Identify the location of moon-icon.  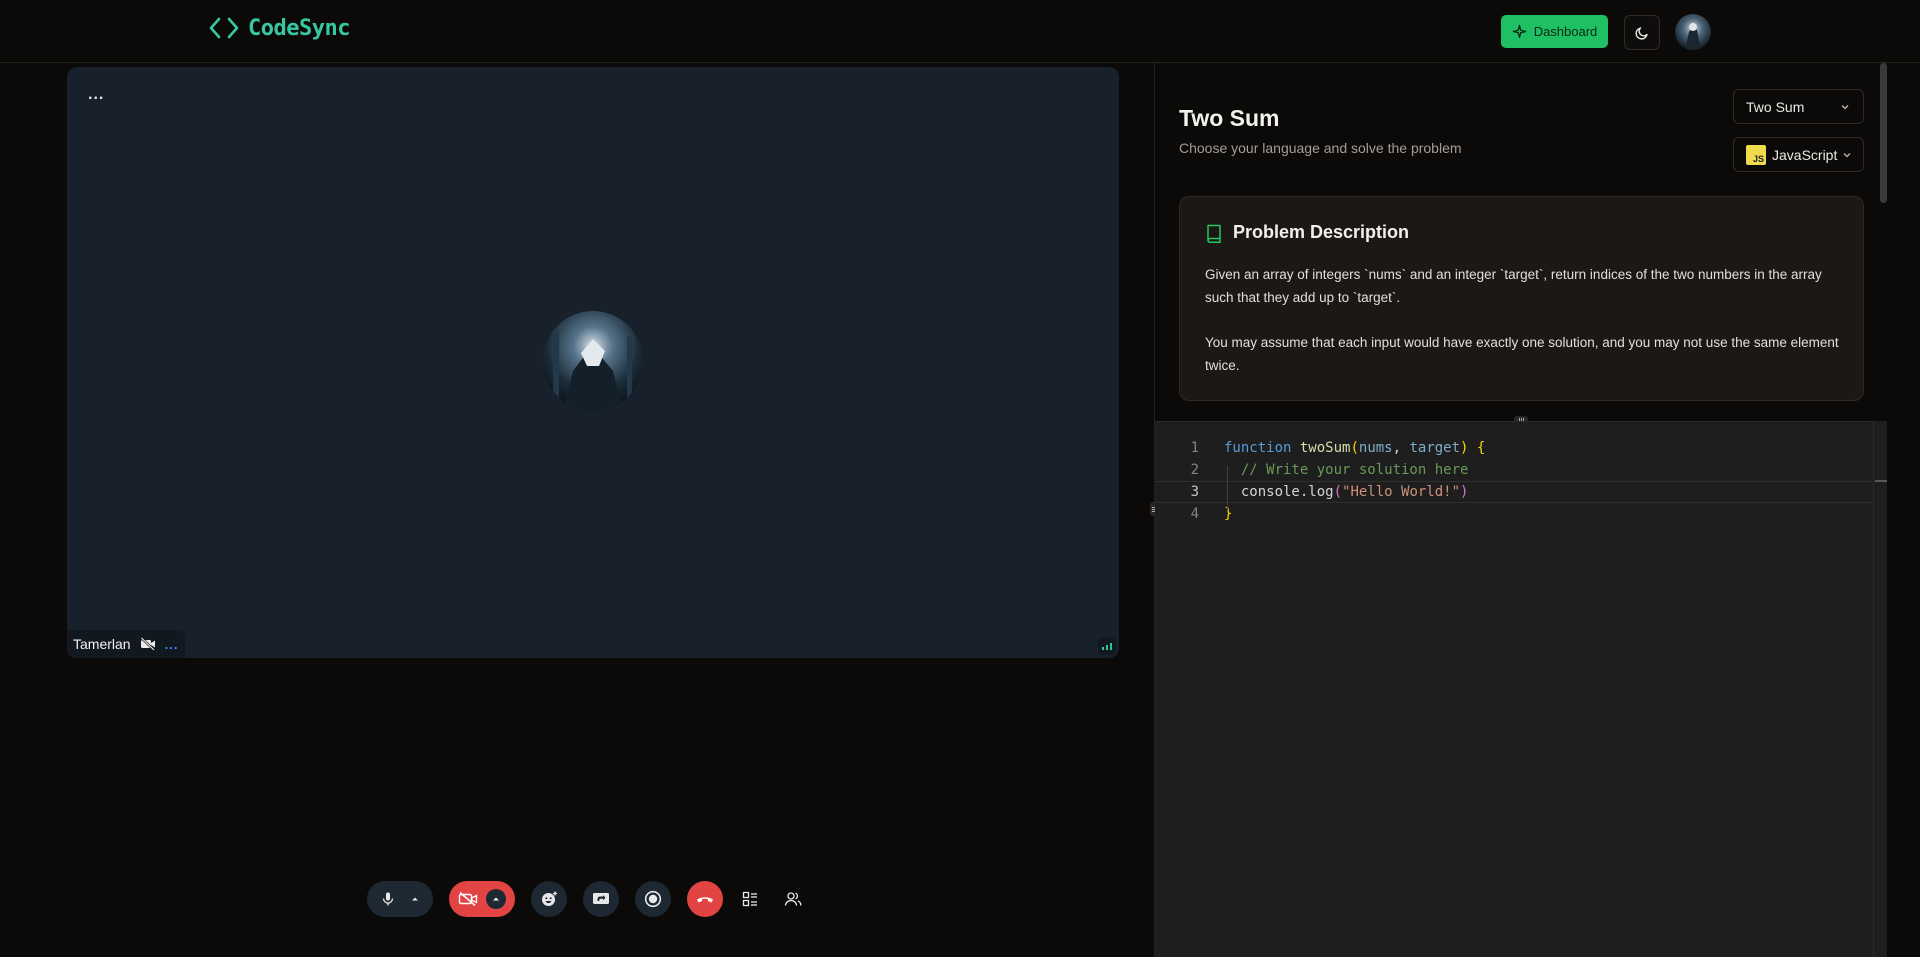
(1641, 33).